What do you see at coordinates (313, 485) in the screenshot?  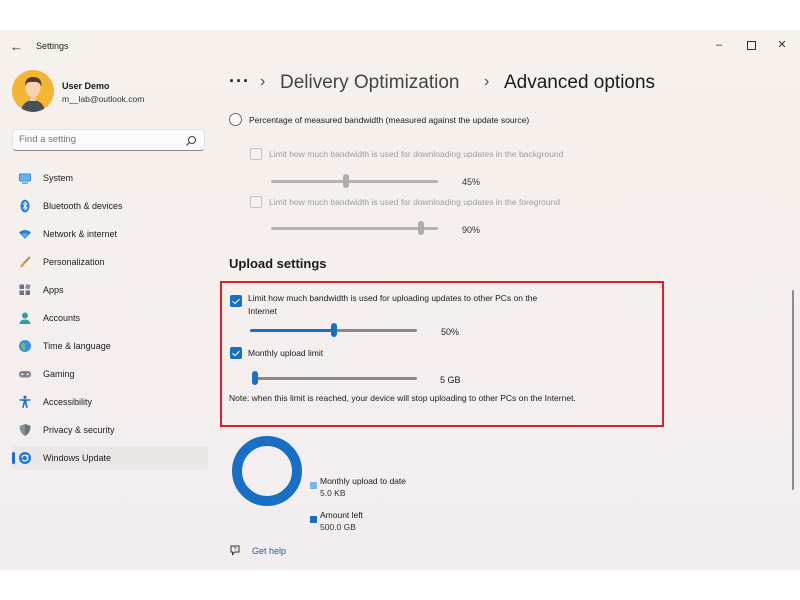 I see `legend-uploaded-swatch` at bounding box center [313, 485].